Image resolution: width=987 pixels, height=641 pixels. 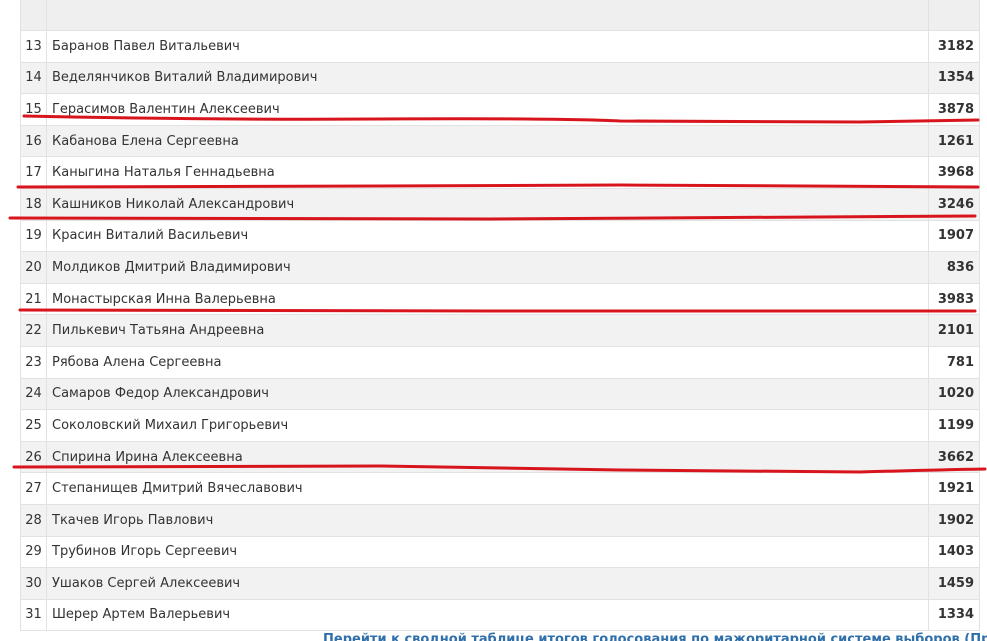 I want to click on vote-count: 836, so click(x=954, y=267).